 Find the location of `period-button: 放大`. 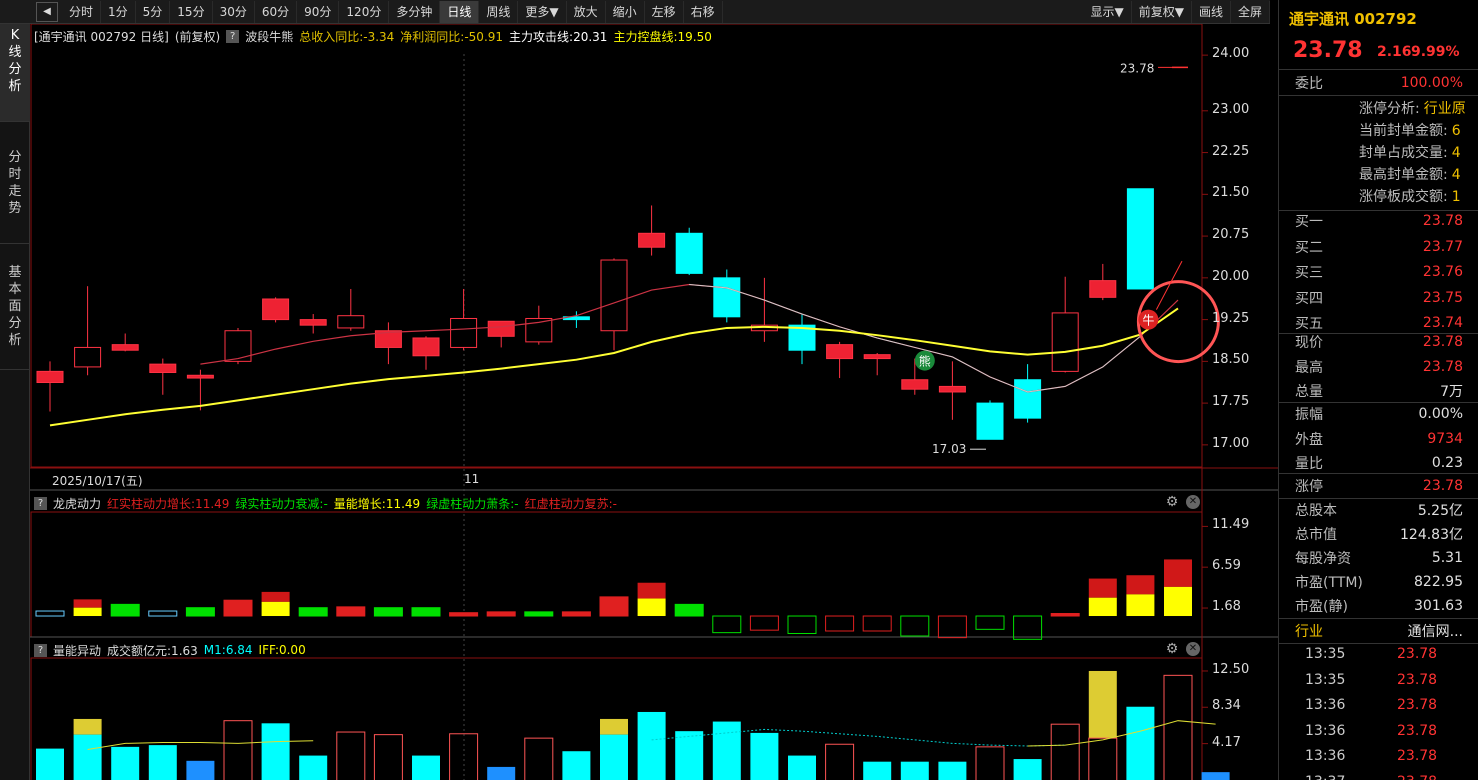

period-button: 放大 is located at coordinates (586, 11).